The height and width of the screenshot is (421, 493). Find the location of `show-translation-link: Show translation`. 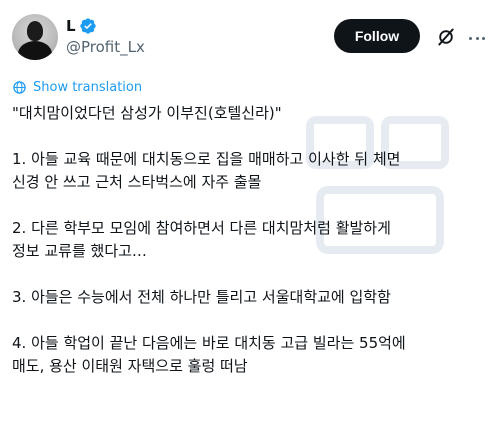

show-translation-link: Show translation is located at coordinates (77, 87).